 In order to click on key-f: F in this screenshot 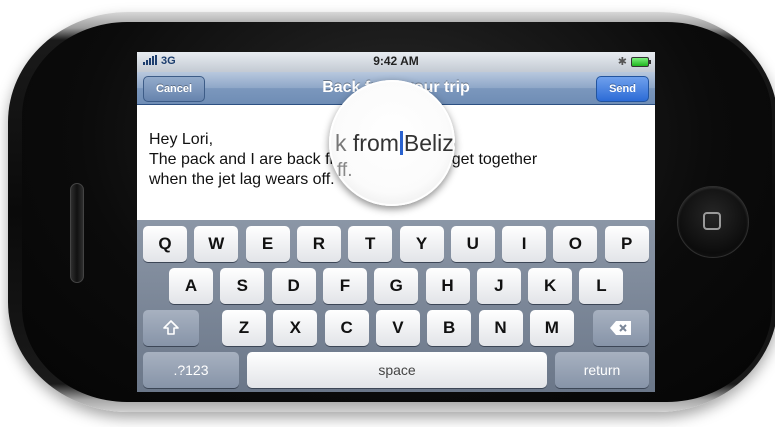, I will do `click(344, 286)`.